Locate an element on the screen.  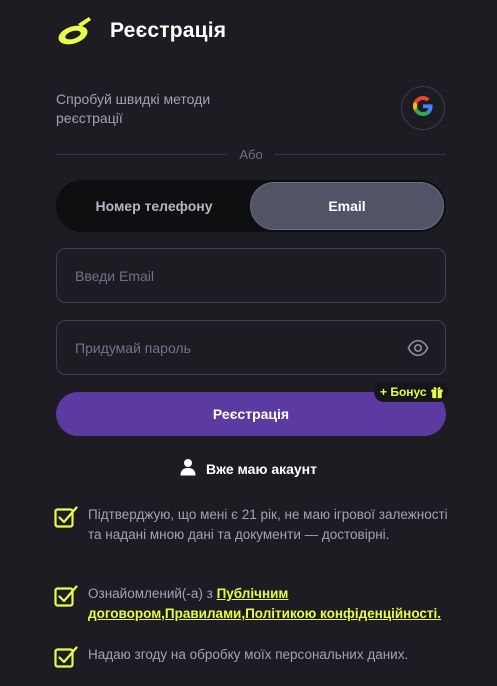
have-account-link: Вже маю акаунт is located at coordinates (248, 468).